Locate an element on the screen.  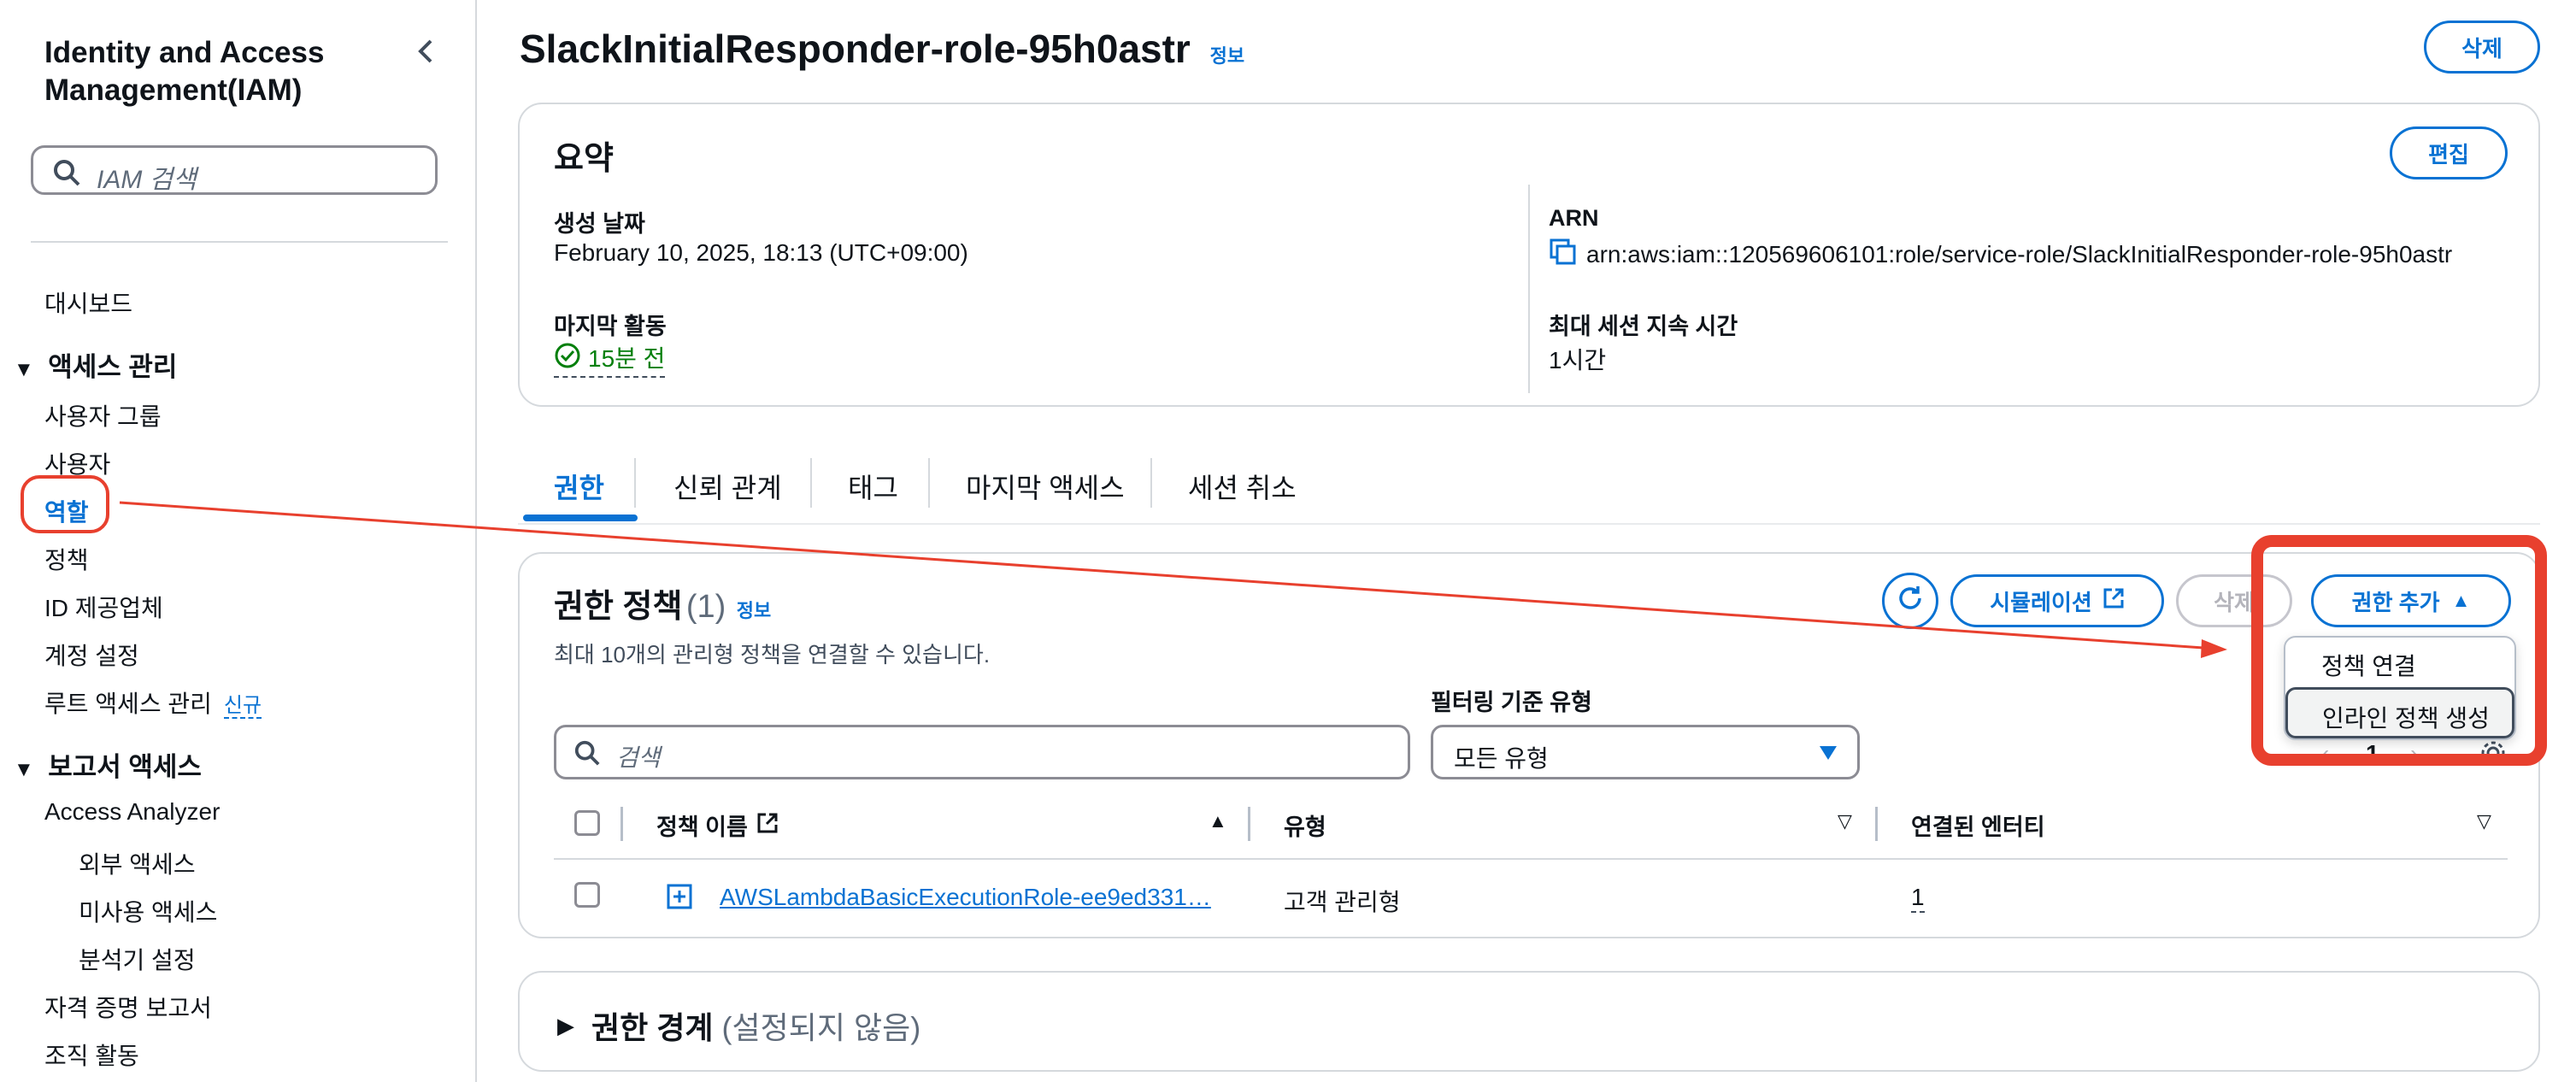
boundary-heading: 권한 경계 is located at coordinates (652, 1027).